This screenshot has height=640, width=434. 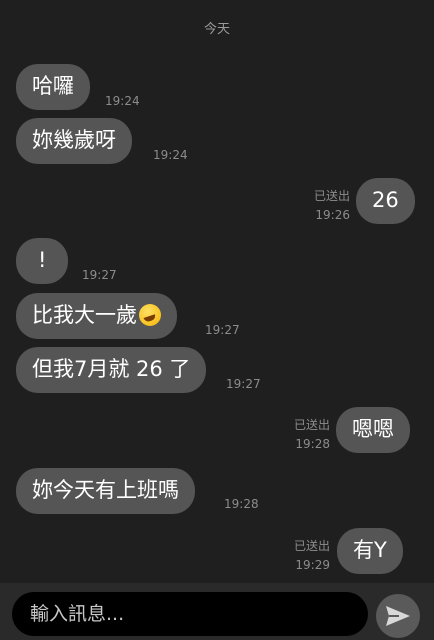 What do you see at coordinates (84, 315) in the screenshot?
I see `message-text: 比我大一歲` at bounding box center [84, 315].